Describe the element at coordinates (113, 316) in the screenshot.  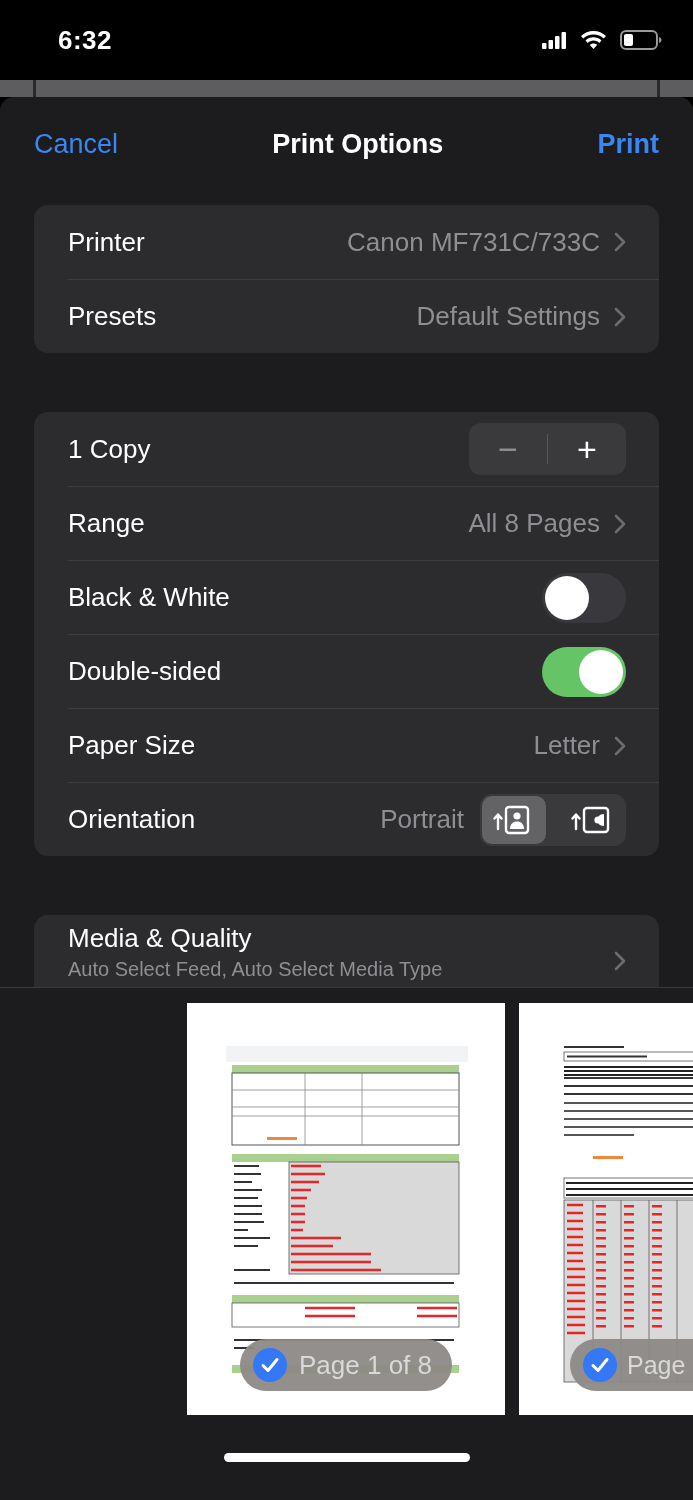
I see `setting-label: Presets` at that location.